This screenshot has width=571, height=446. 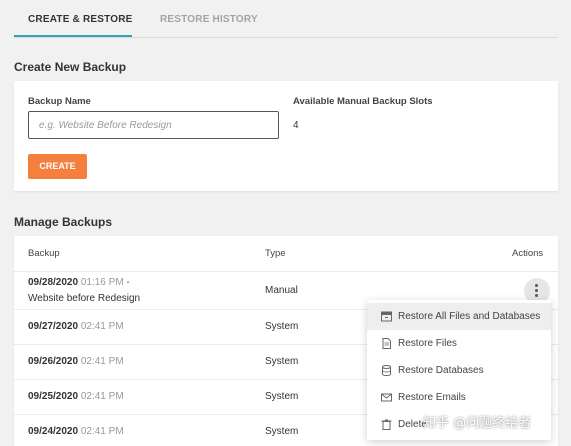 I want to click on menu-item-restore-all: Restore All Files and Databases, so click(x=459, y=316).